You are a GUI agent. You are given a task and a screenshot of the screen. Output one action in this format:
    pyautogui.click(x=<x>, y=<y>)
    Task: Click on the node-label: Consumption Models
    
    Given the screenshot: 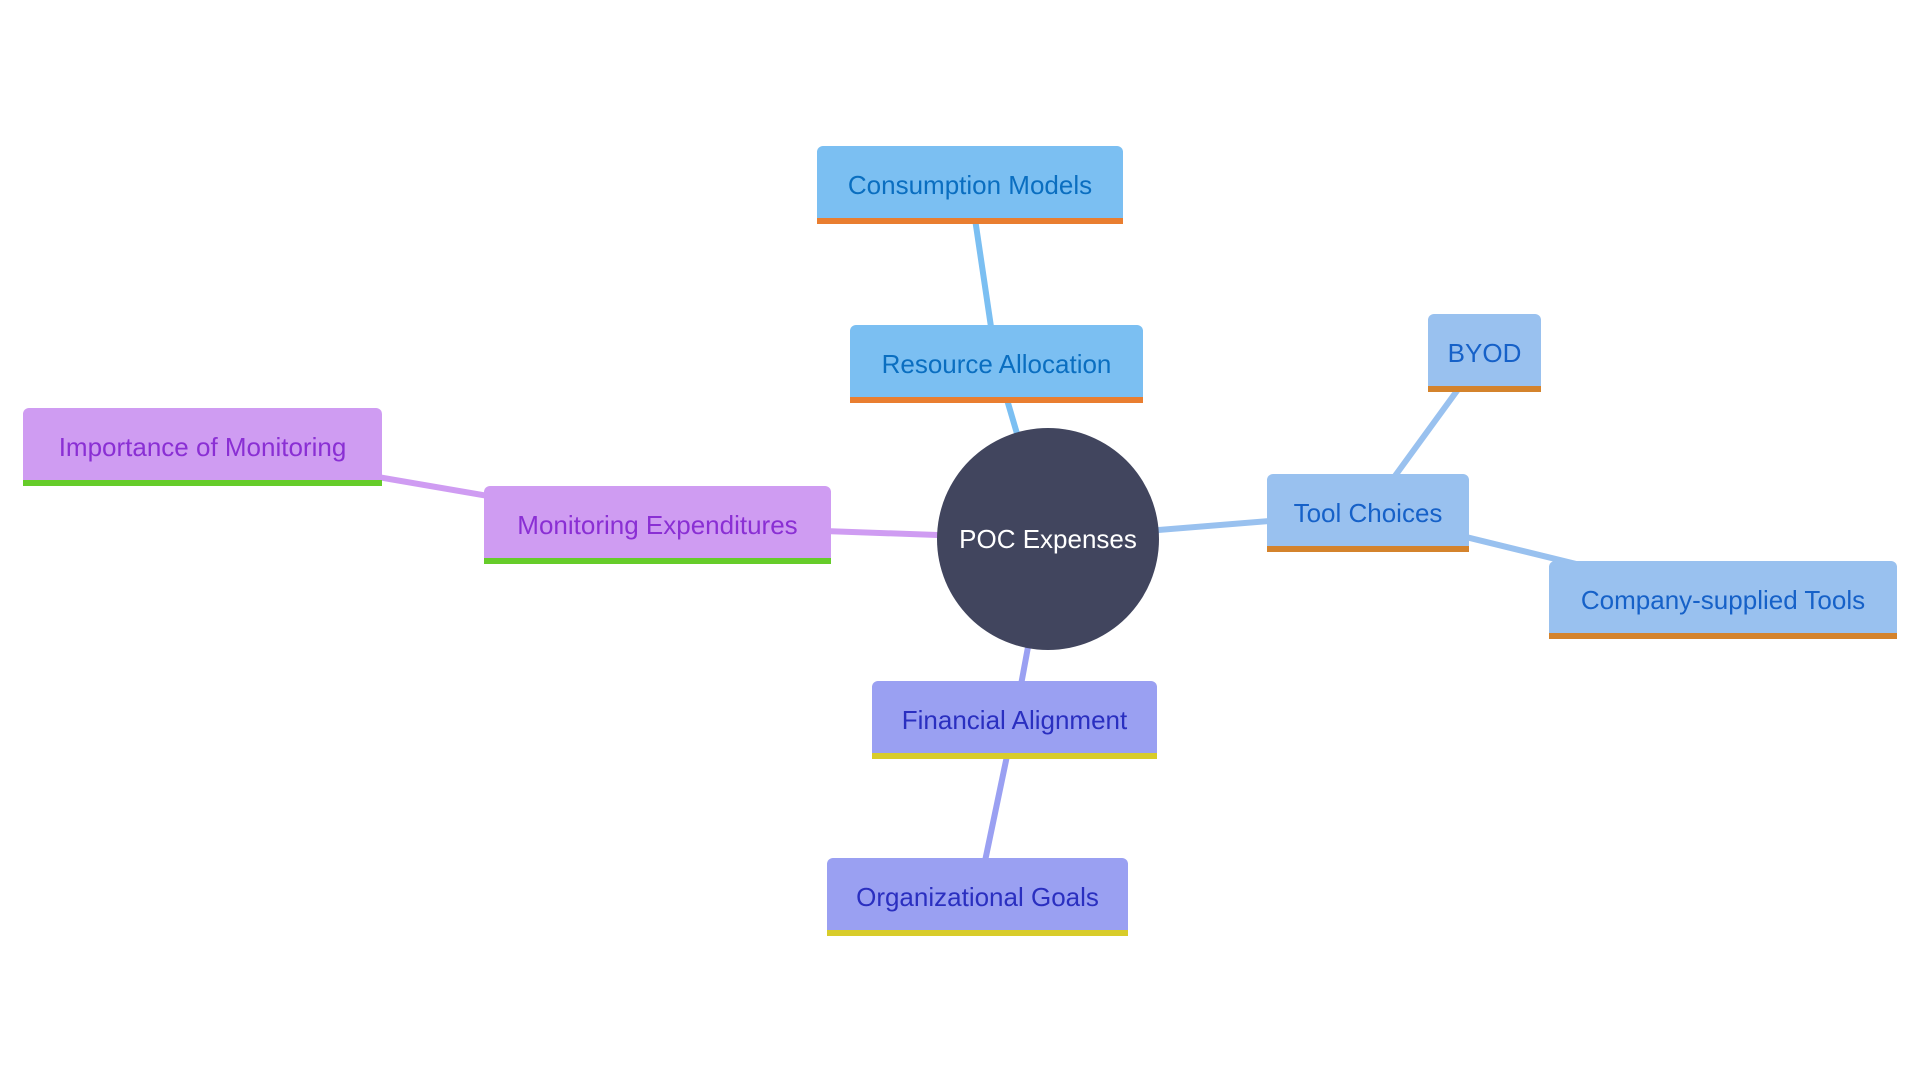 What is the action you would take?
    pyautogui.click(x=970, y=184)
    